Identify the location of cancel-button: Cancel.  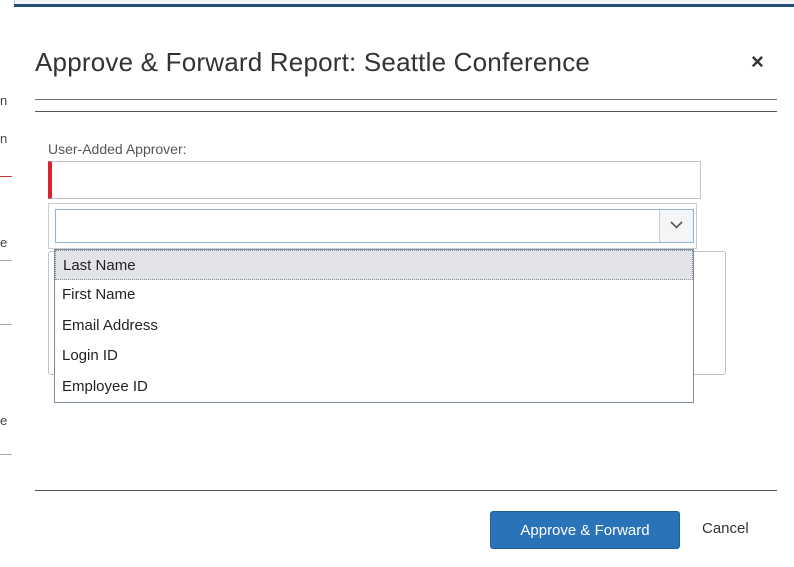
(725, 528).